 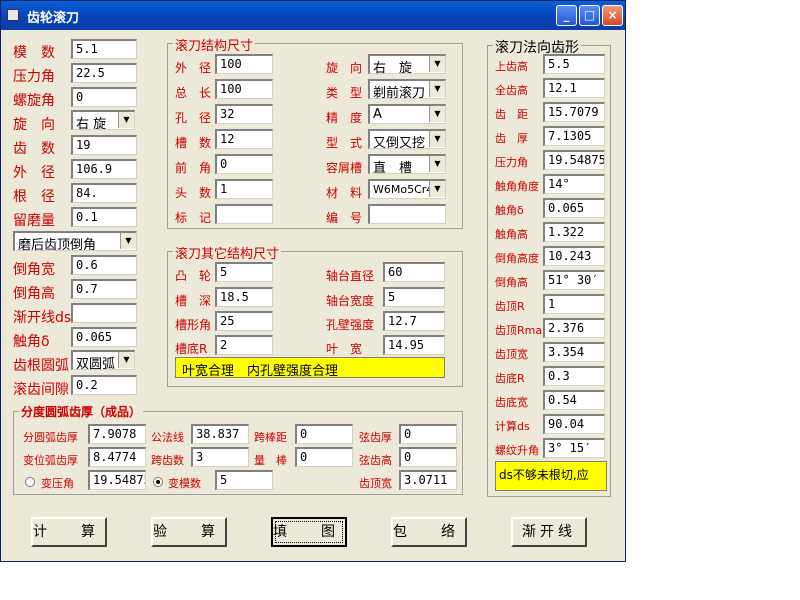 I want to click on label-gash-root-r: 槽底R, so click(x=191, y=349).